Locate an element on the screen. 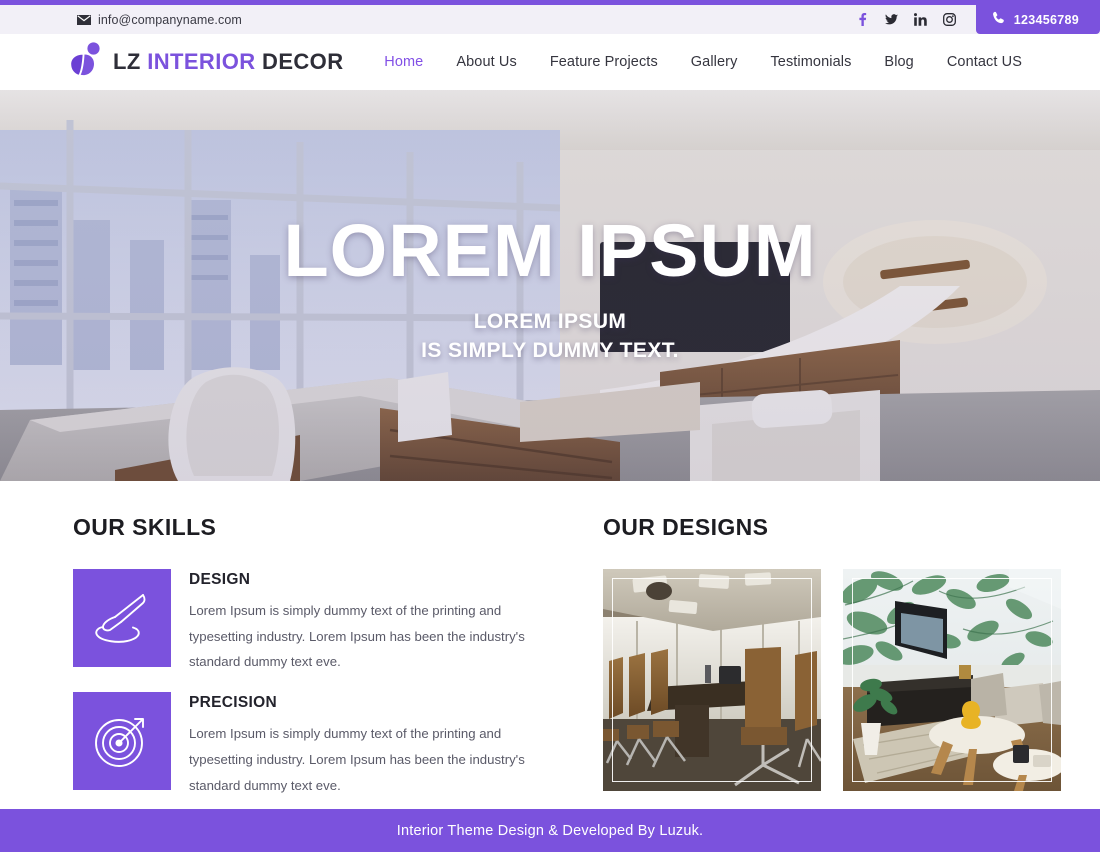 This screenshot has height=852, width=1100. lounge-photo is located at coordinates (952, 680).